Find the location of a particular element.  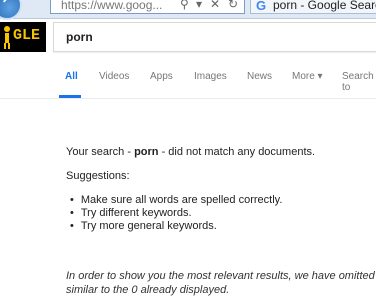

logo-text: GLE is located at coordinates (27, 35).